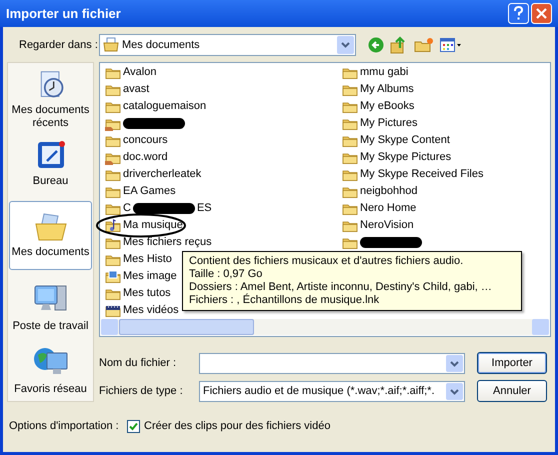  I want to click on file-name: My Skype Received Files, so click(422, 174).